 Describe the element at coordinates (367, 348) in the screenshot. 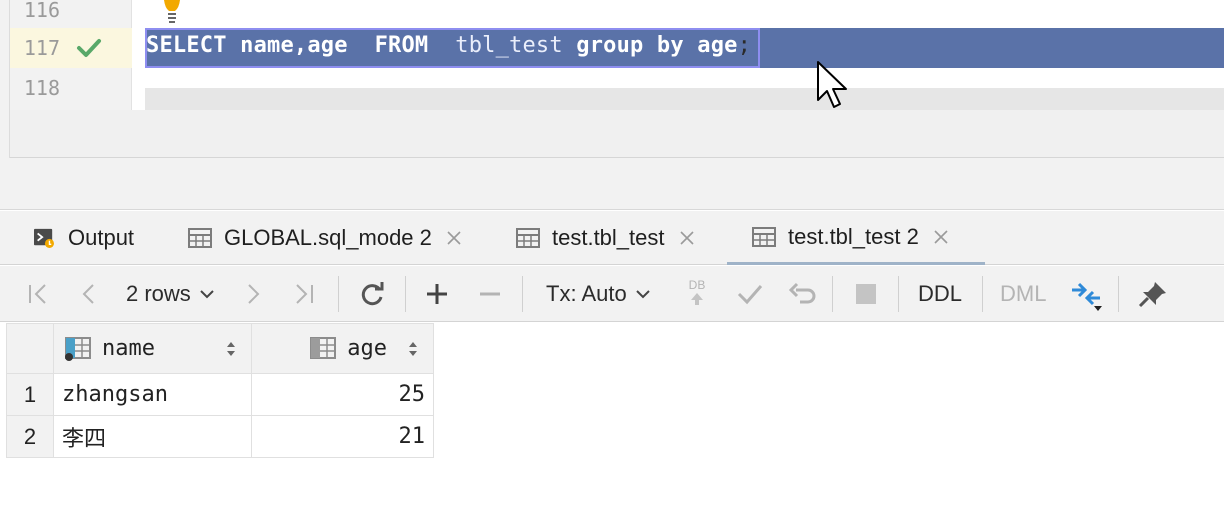

I see `column-label: age` at that location.